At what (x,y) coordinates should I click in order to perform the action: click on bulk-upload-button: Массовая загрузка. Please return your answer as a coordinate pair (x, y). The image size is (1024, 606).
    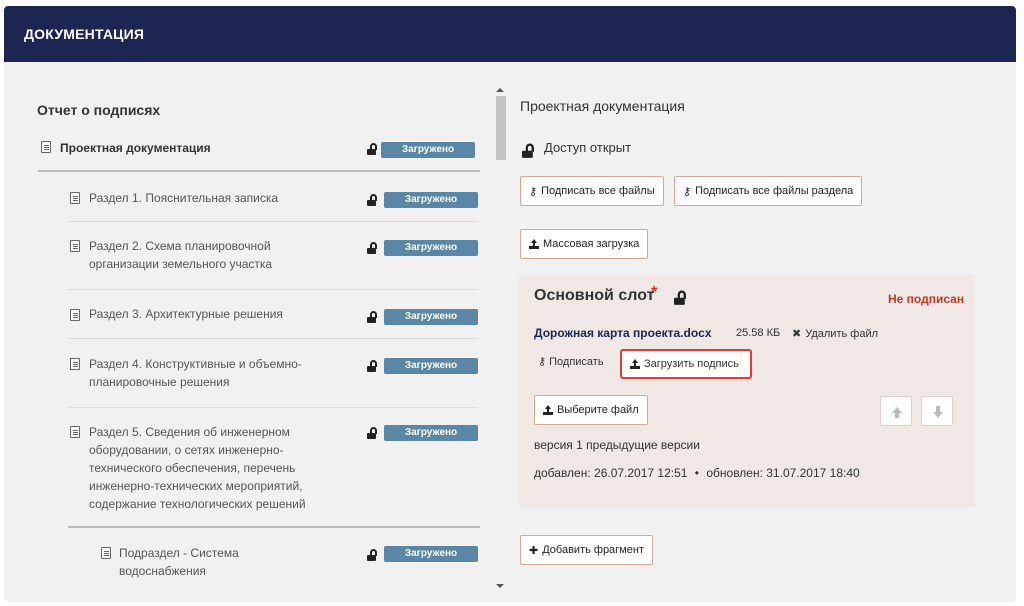
    Looking at the image, I should click on (584, 244).